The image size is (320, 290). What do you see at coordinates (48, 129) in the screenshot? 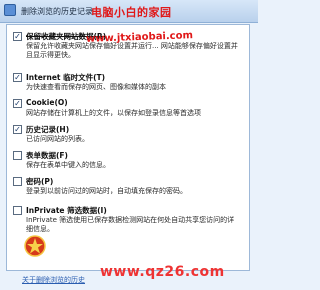
I see `option-title: 历史记录(H)` at bounding box center [48, 129].